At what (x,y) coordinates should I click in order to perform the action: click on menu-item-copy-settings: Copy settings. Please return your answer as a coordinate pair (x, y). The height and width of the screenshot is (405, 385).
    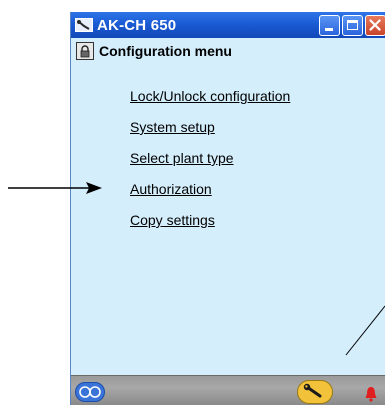
    Looking at the image, I should click on (210, 227).